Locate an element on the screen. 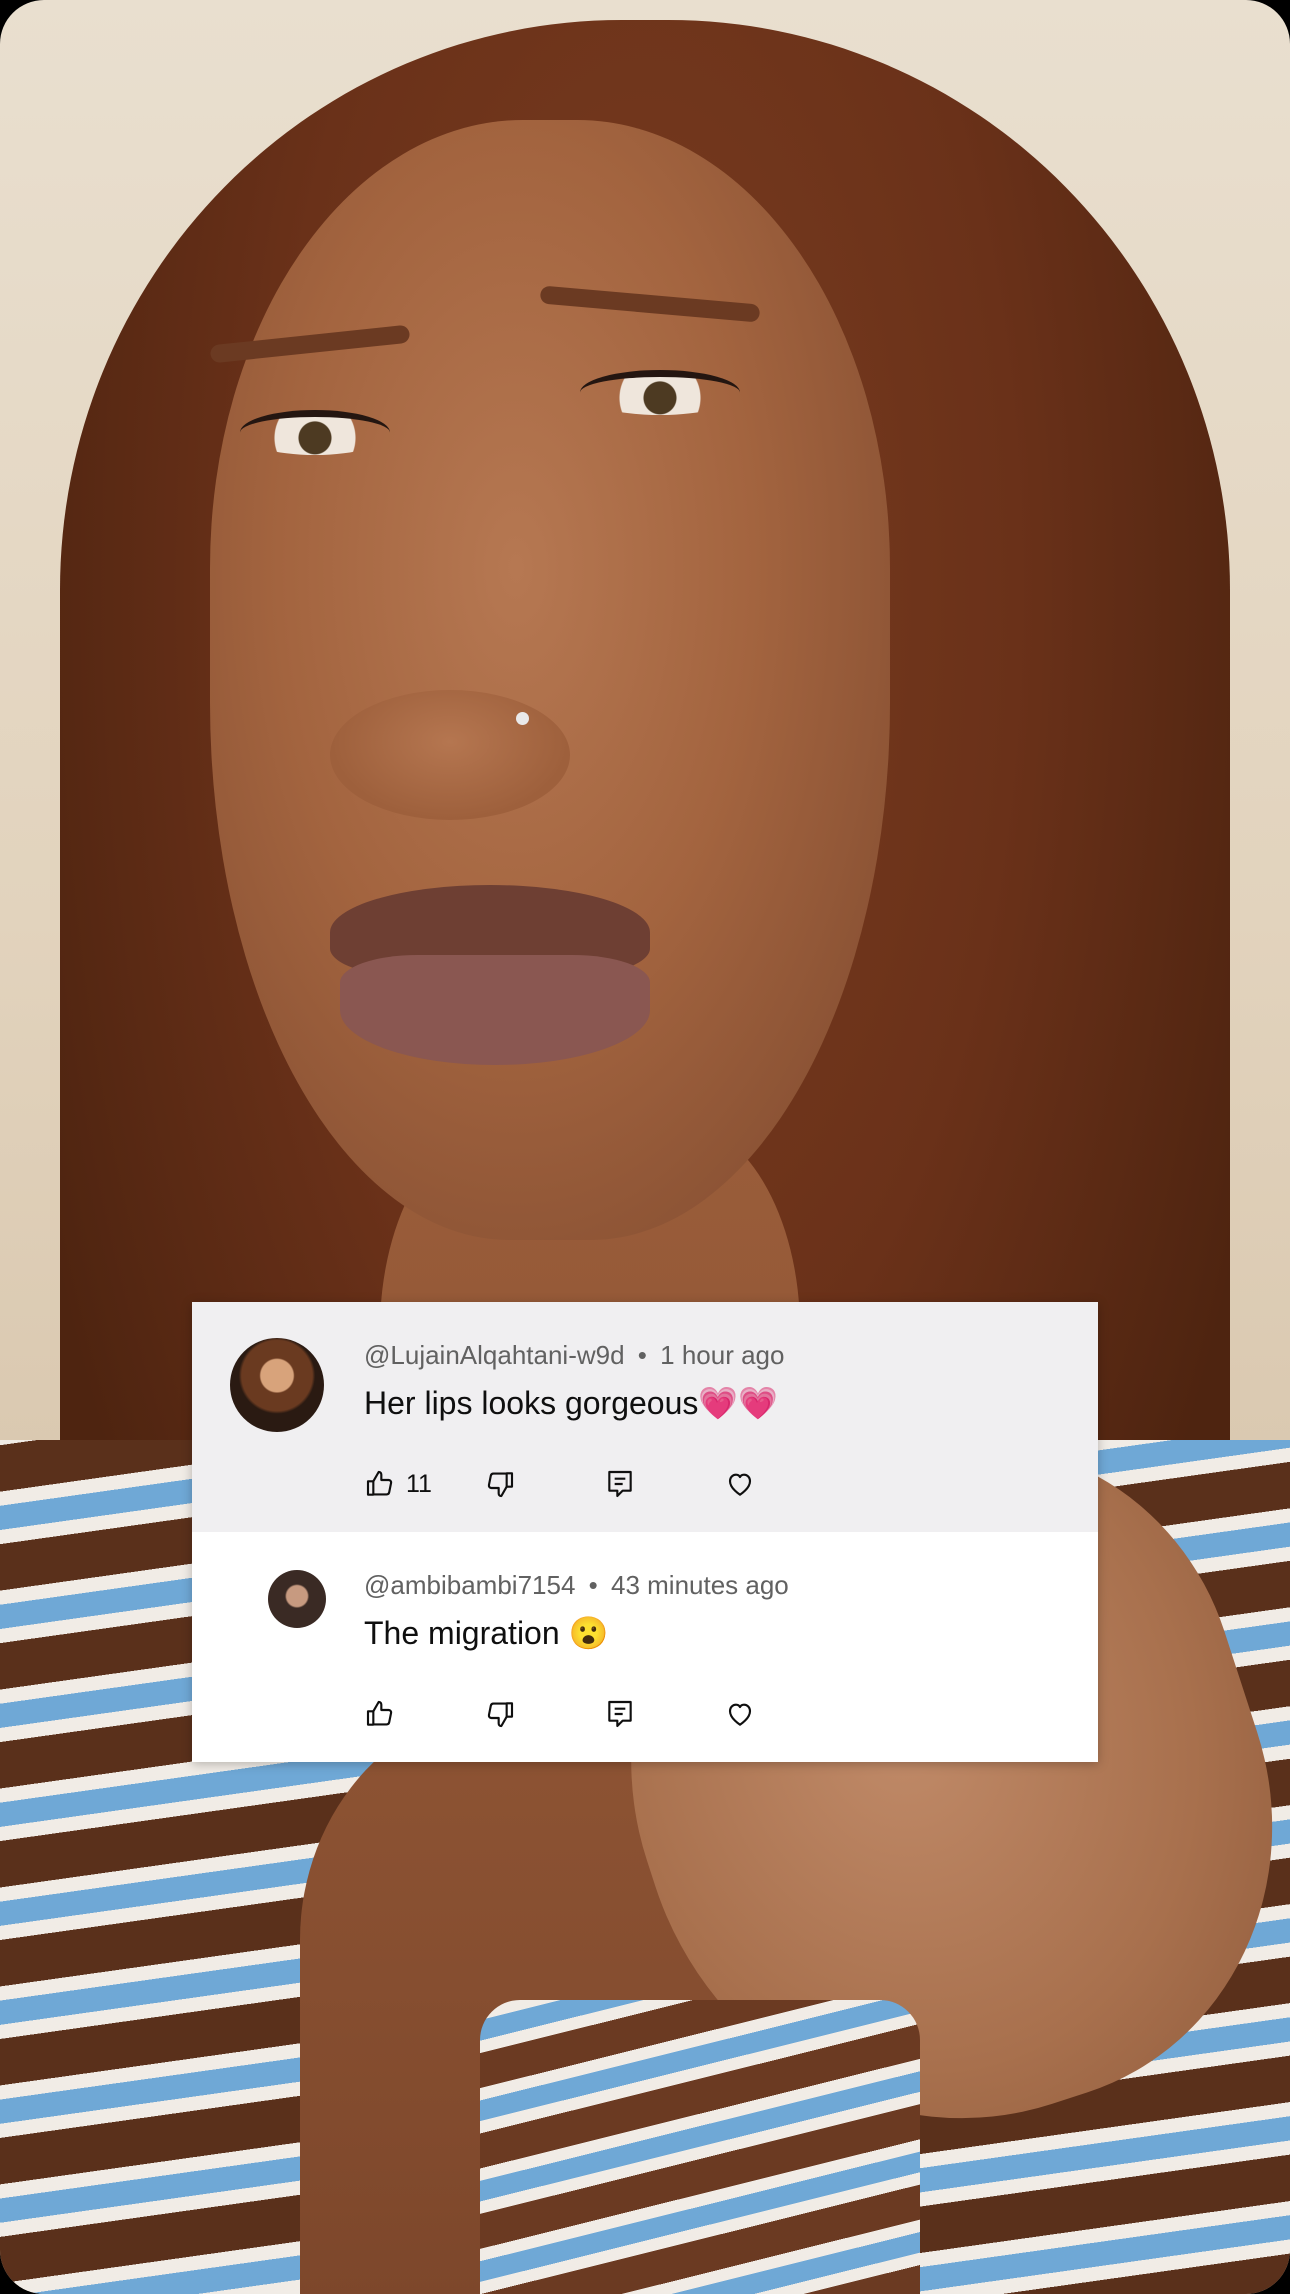 The image size is (1290, 2294). comment-actions is located at coordinates (604, 1714).